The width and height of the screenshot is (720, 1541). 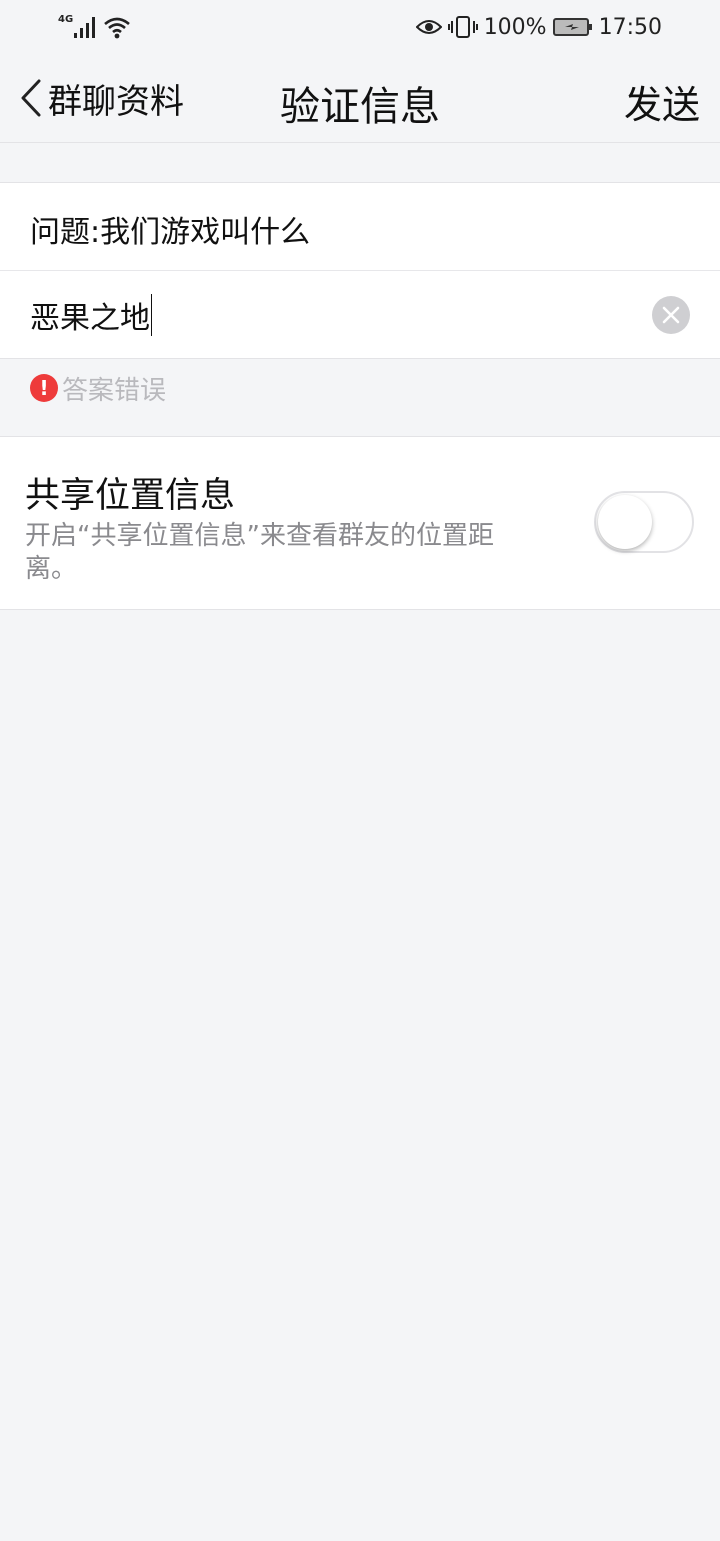 I want to click on answer-row: 恶果之地, so click(x=360, y=314).